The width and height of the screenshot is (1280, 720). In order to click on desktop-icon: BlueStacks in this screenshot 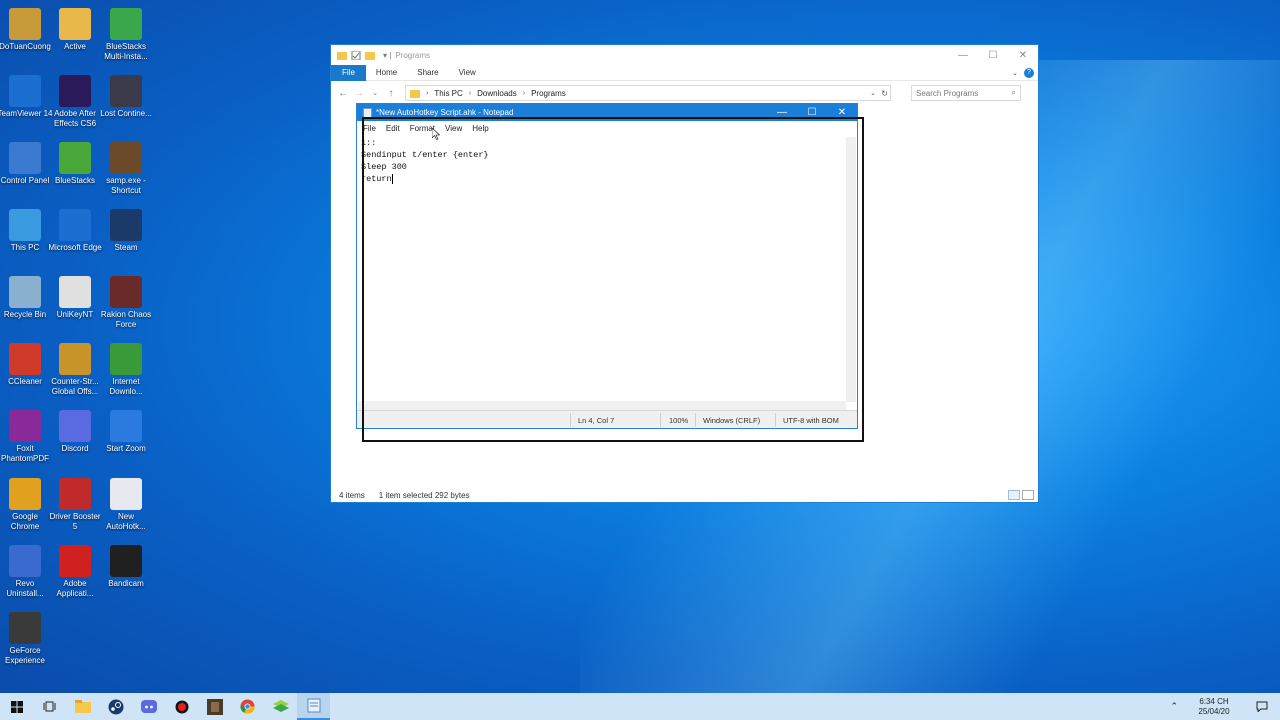, I will do `click(75, 164)`.